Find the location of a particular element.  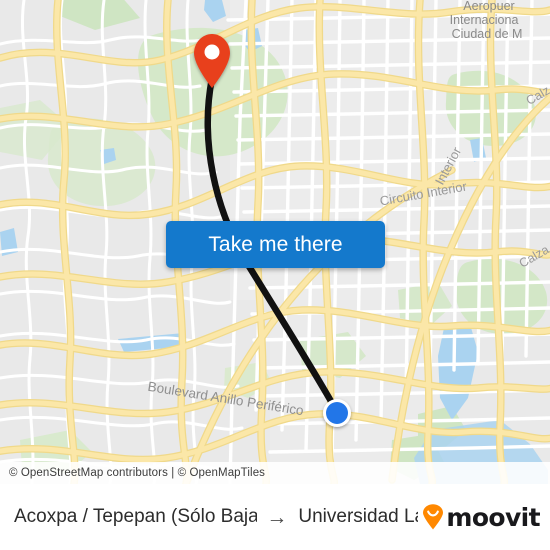

moovit-wordmark: moovit is located at coordinates (493, 517).